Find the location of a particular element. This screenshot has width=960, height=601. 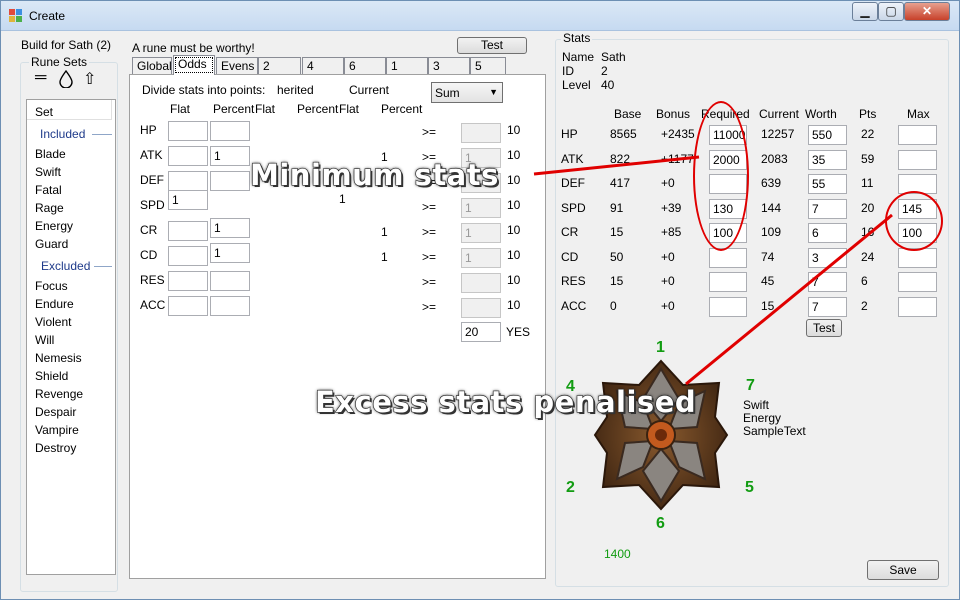

rune-set-item-revenge: Revenge is located at coordinates (59, 394).